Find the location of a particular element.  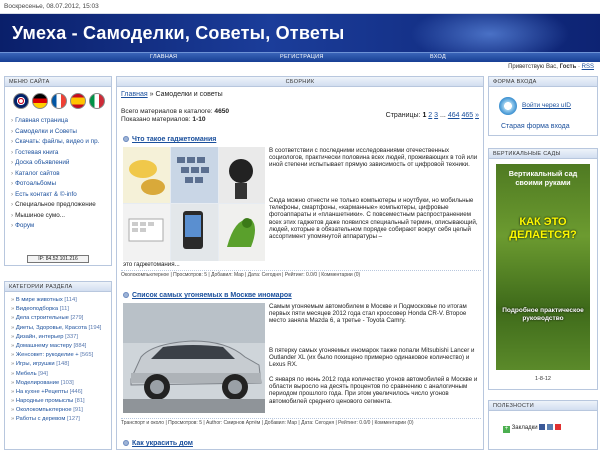

category-item: » Дела строительные [279] is located at coordinates (61, 319).